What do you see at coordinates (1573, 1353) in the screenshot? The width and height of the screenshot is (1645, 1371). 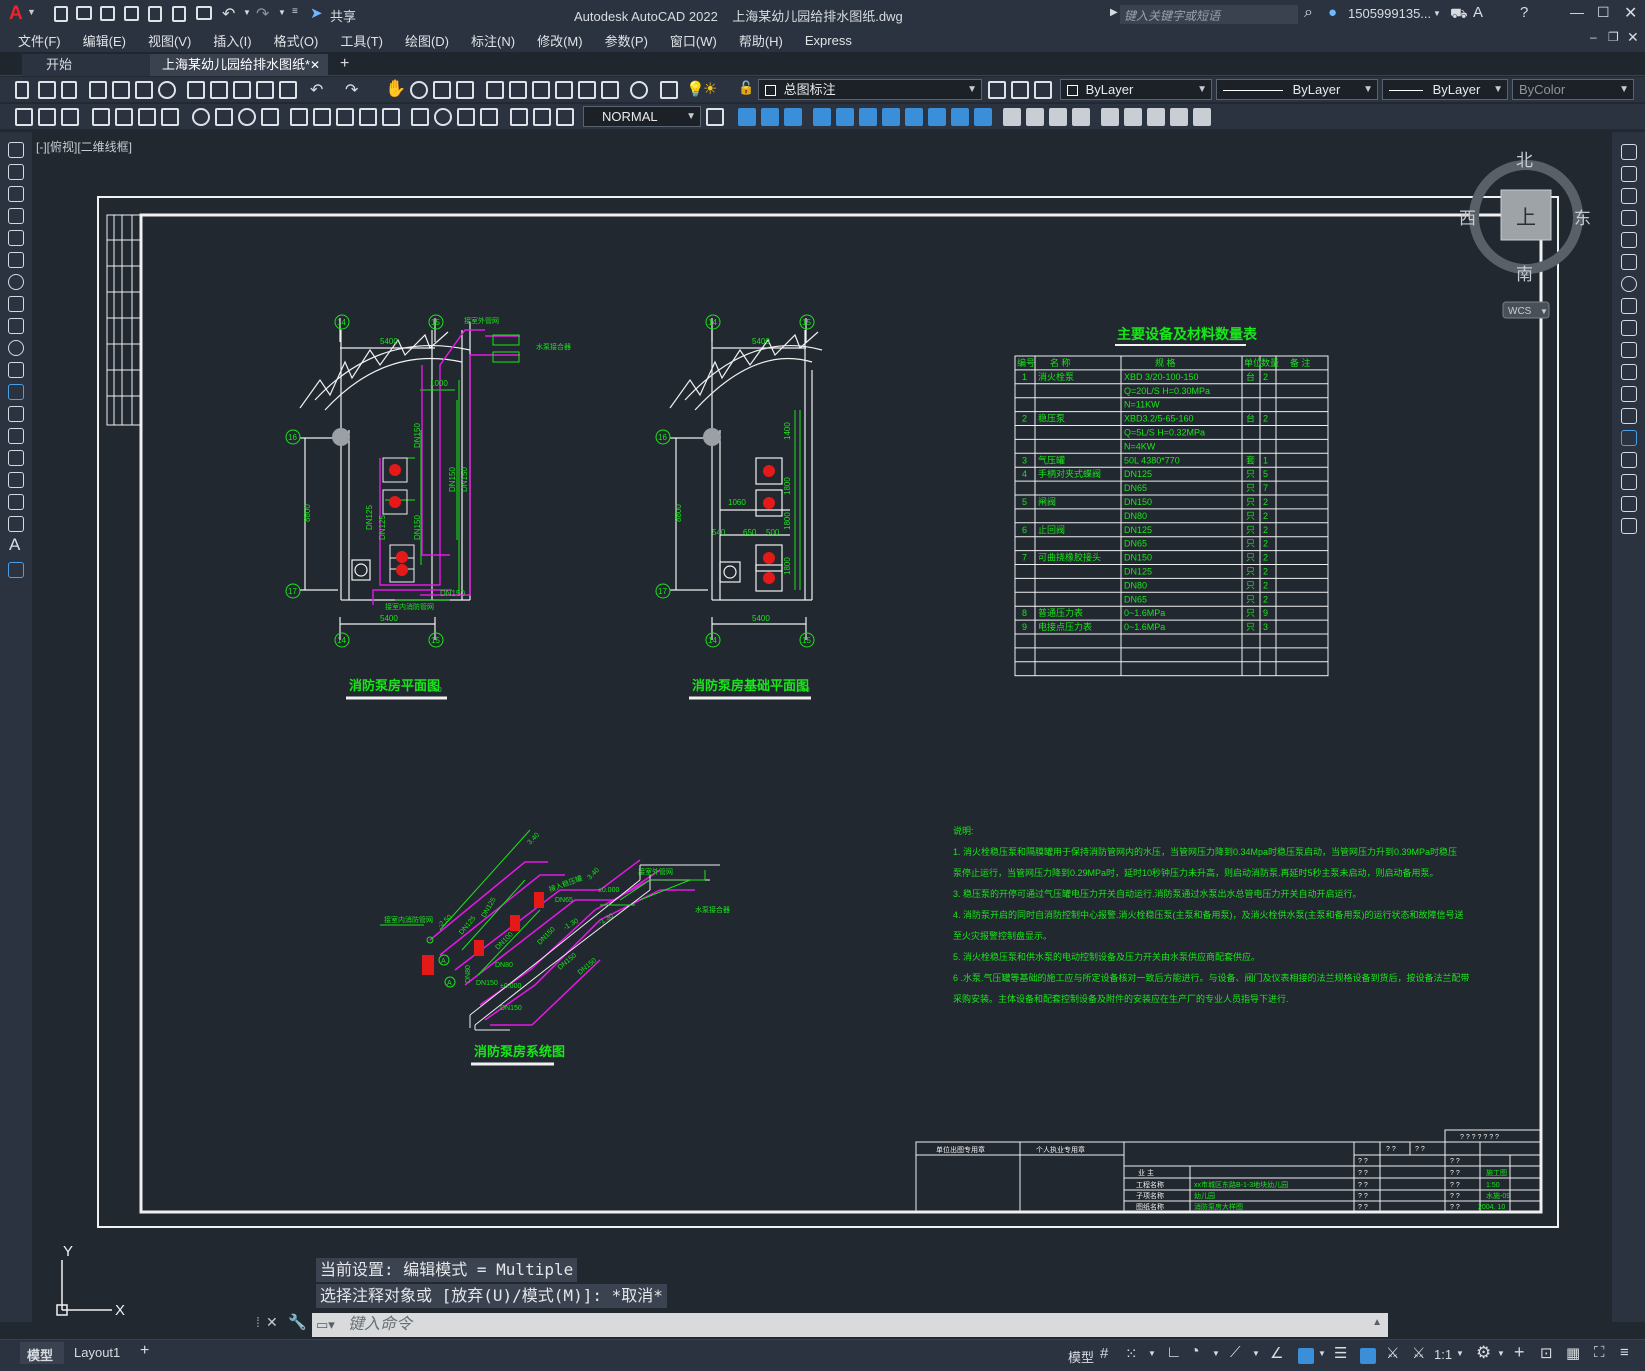 I see `quick-properties-icon: ▦` at bounding box center [1573, 1353].